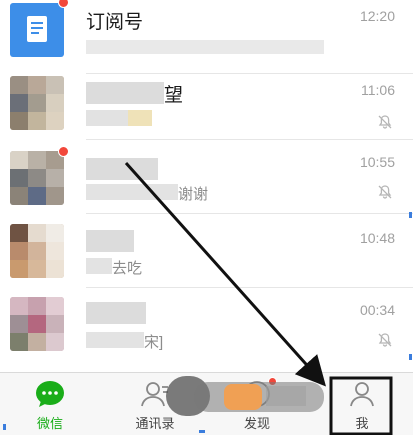 This screenshot has width=413, height=435. What do you see at coordinates (377, 310) in the screenshot?
I see `chat-time: 00:34` at bounding box center [377, 310].